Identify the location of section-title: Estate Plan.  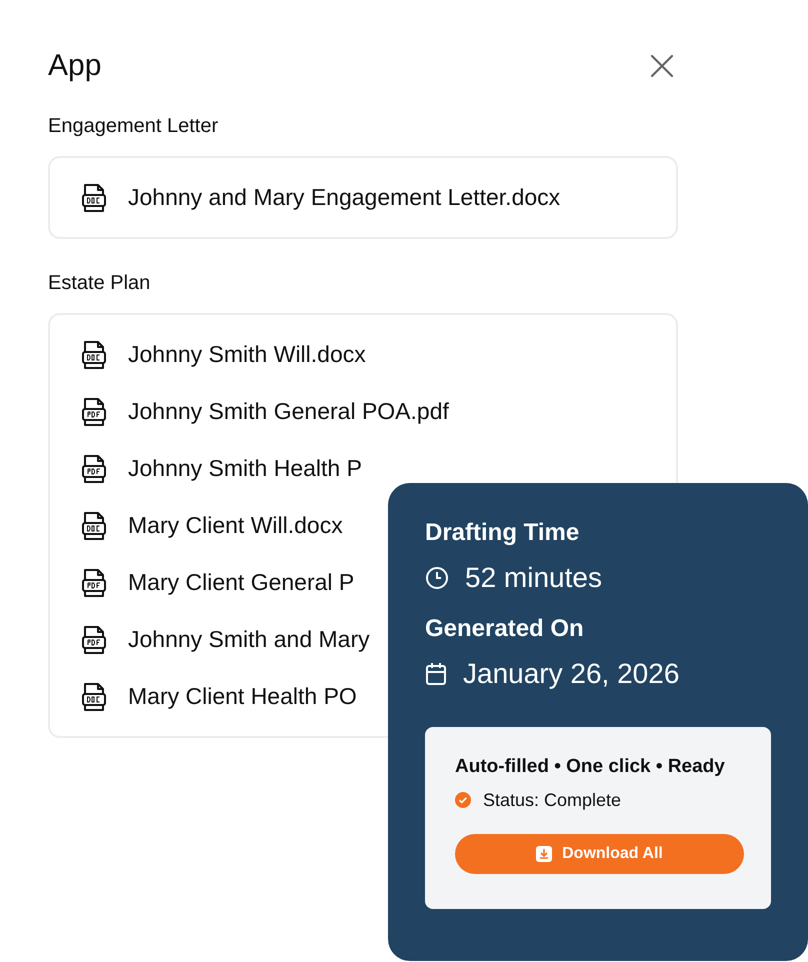
(100, 283).